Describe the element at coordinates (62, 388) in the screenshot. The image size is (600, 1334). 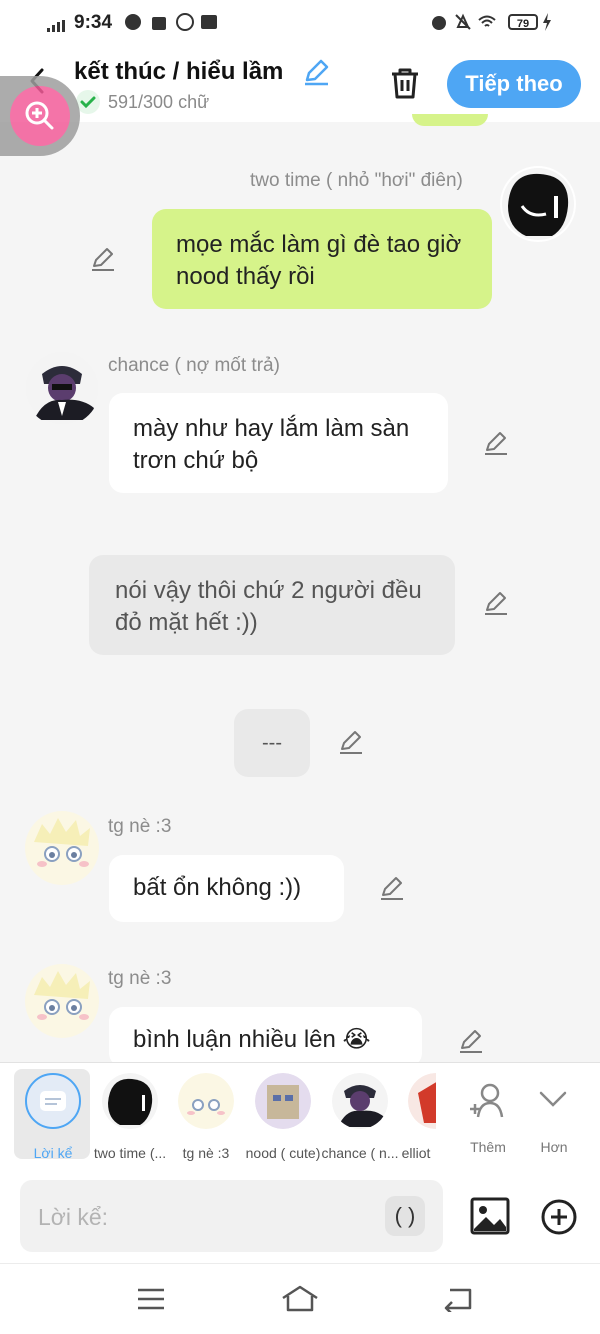
I see `avatar-chance` at that location.